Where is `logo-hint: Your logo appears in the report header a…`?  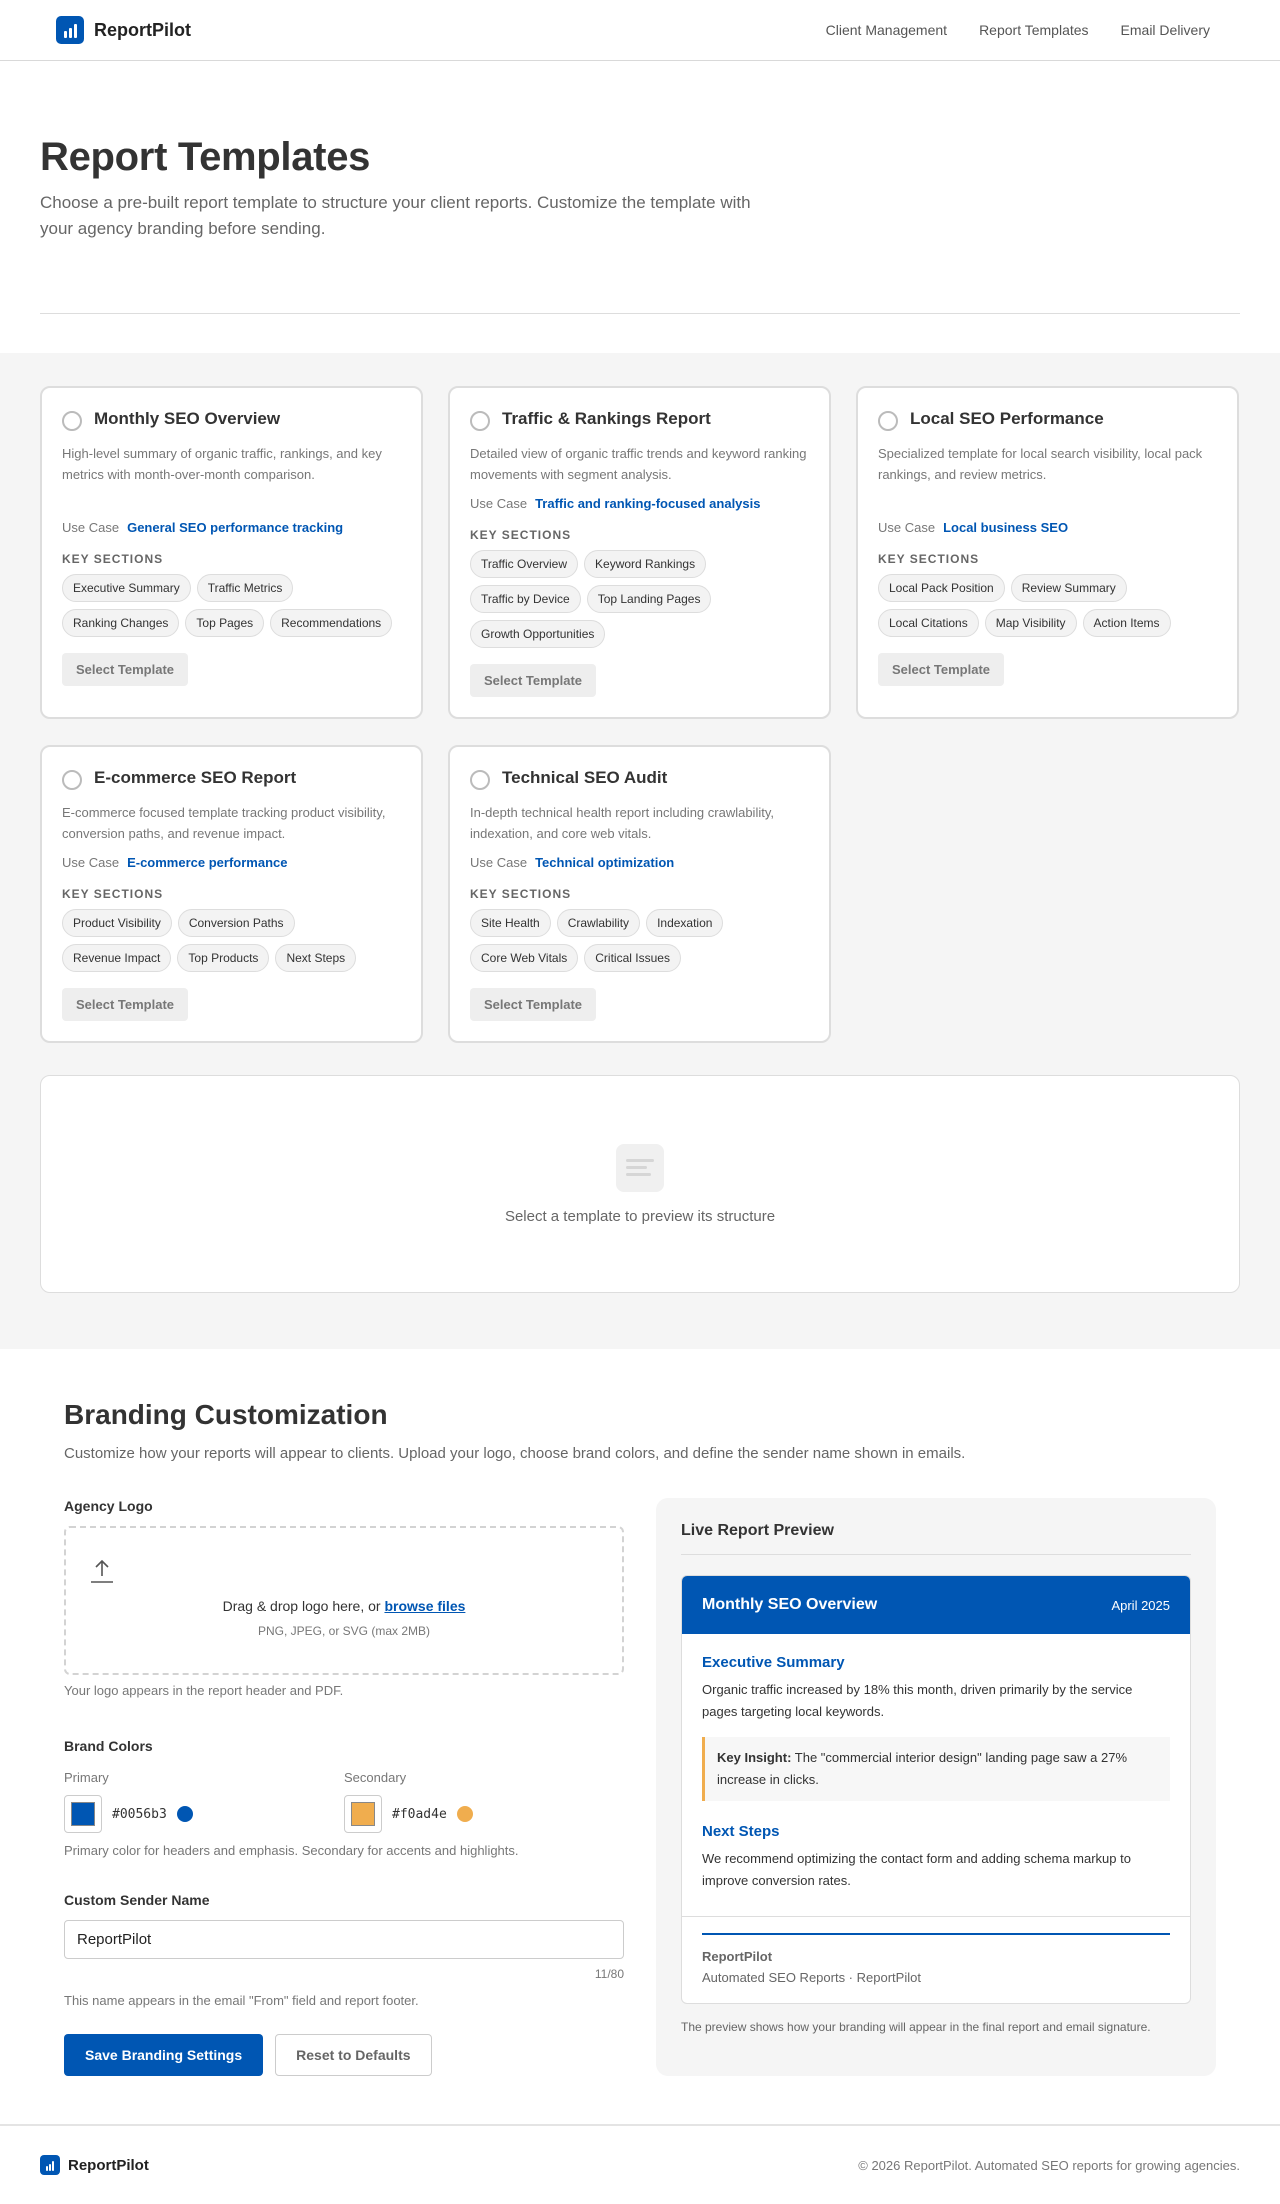
logo-hint: Your logo appears in the report header a… is located at coordinates (204, 1690).